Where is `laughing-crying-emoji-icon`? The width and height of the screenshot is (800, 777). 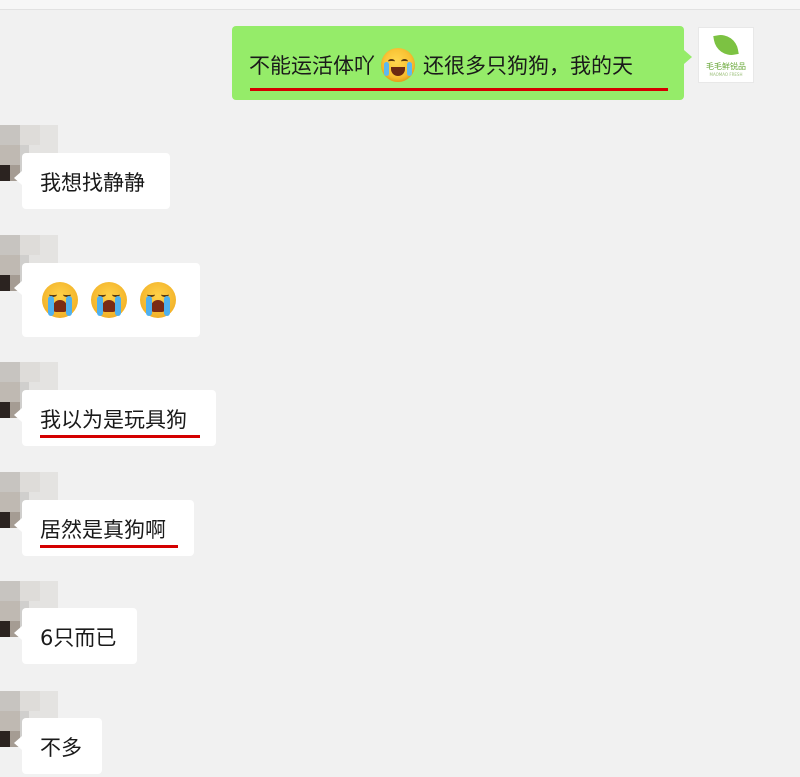 laughing-crying-emoji-icon is located at coordinates (398, 65).